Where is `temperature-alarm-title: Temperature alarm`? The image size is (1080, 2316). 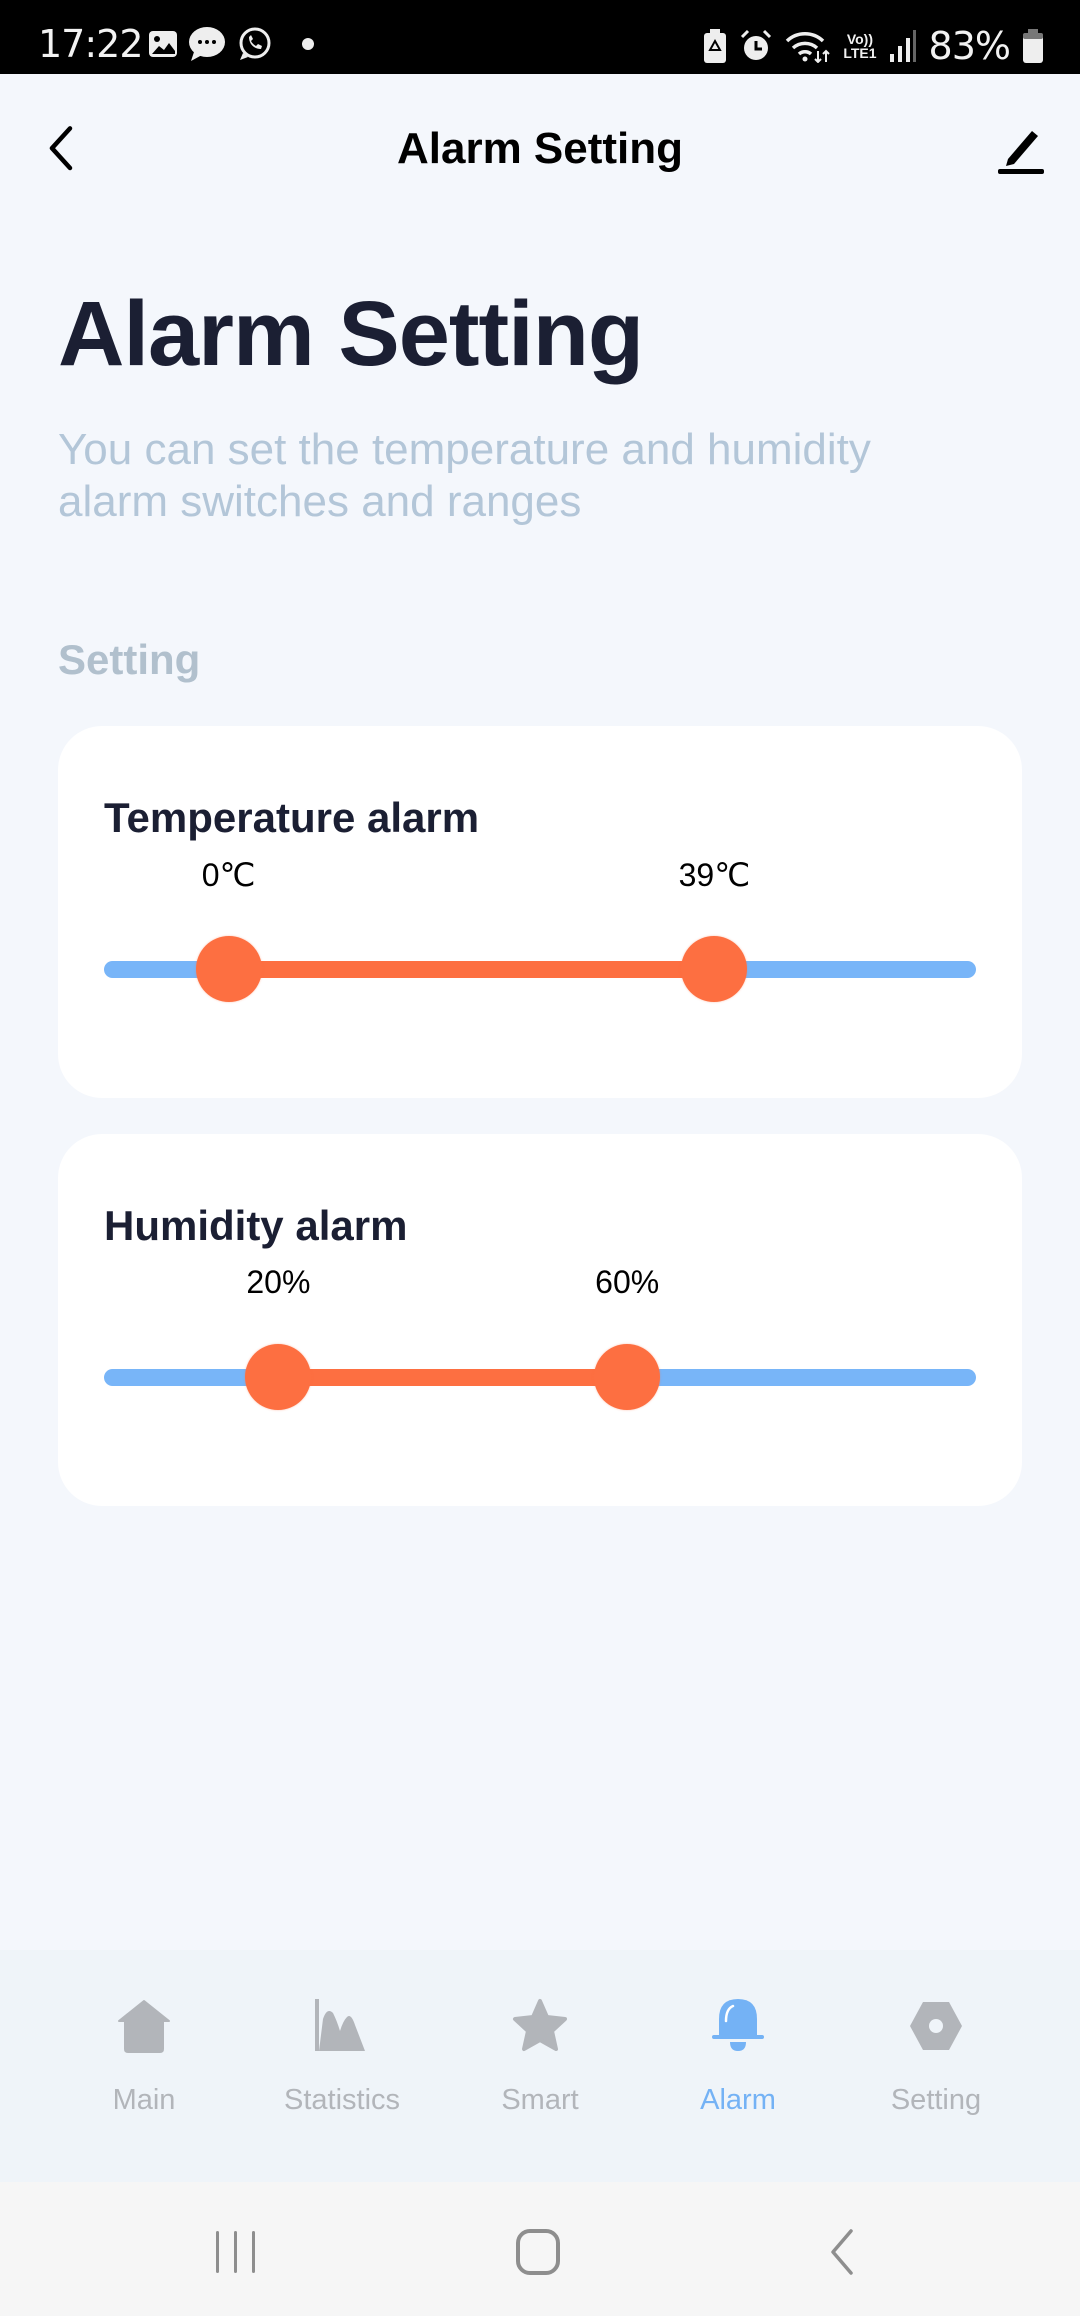
temperature-alarm-title: Temperature alarm is located at coordinates (292, 817).